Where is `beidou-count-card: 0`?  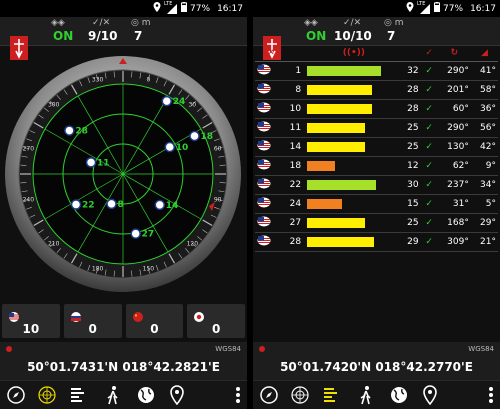 beidou-count-card: 0 is located at coordinates (154, 321).